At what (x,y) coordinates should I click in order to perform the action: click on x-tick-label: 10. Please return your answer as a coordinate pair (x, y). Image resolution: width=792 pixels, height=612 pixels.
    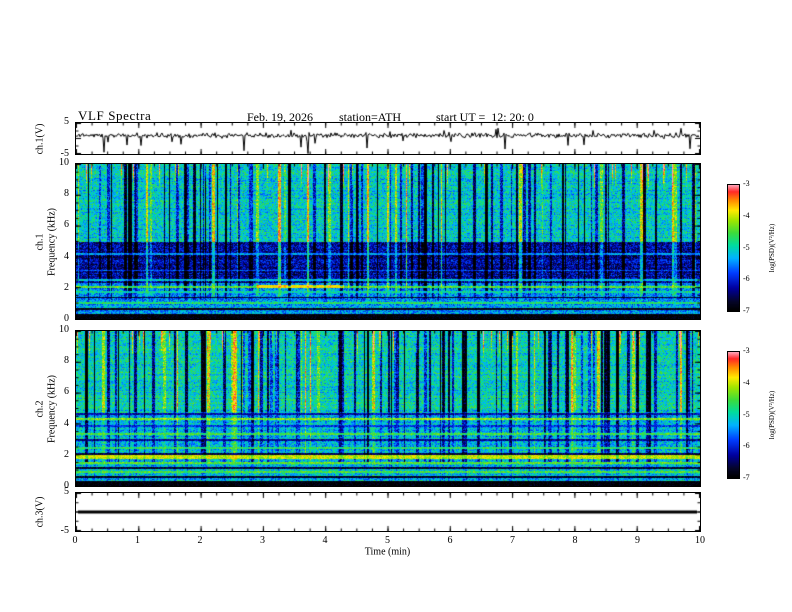
    Looking at the image, I should click on (700, 540).